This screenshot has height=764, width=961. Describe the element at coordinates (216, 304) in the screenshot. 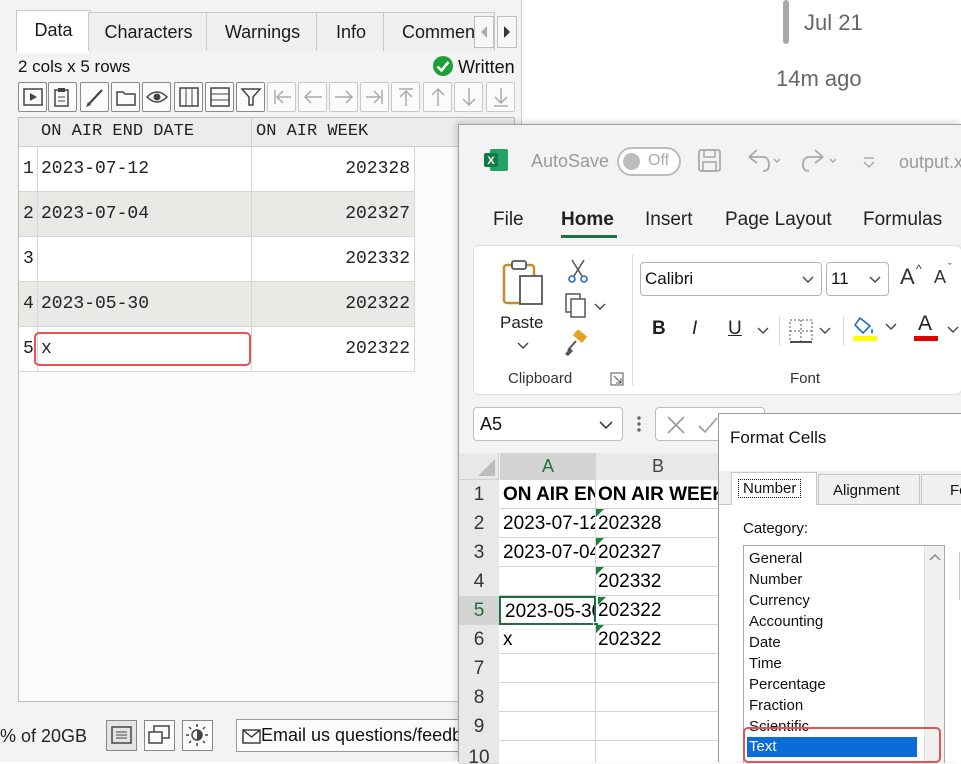

I see `table-row: 4 2023-05-30 202322` at that location.